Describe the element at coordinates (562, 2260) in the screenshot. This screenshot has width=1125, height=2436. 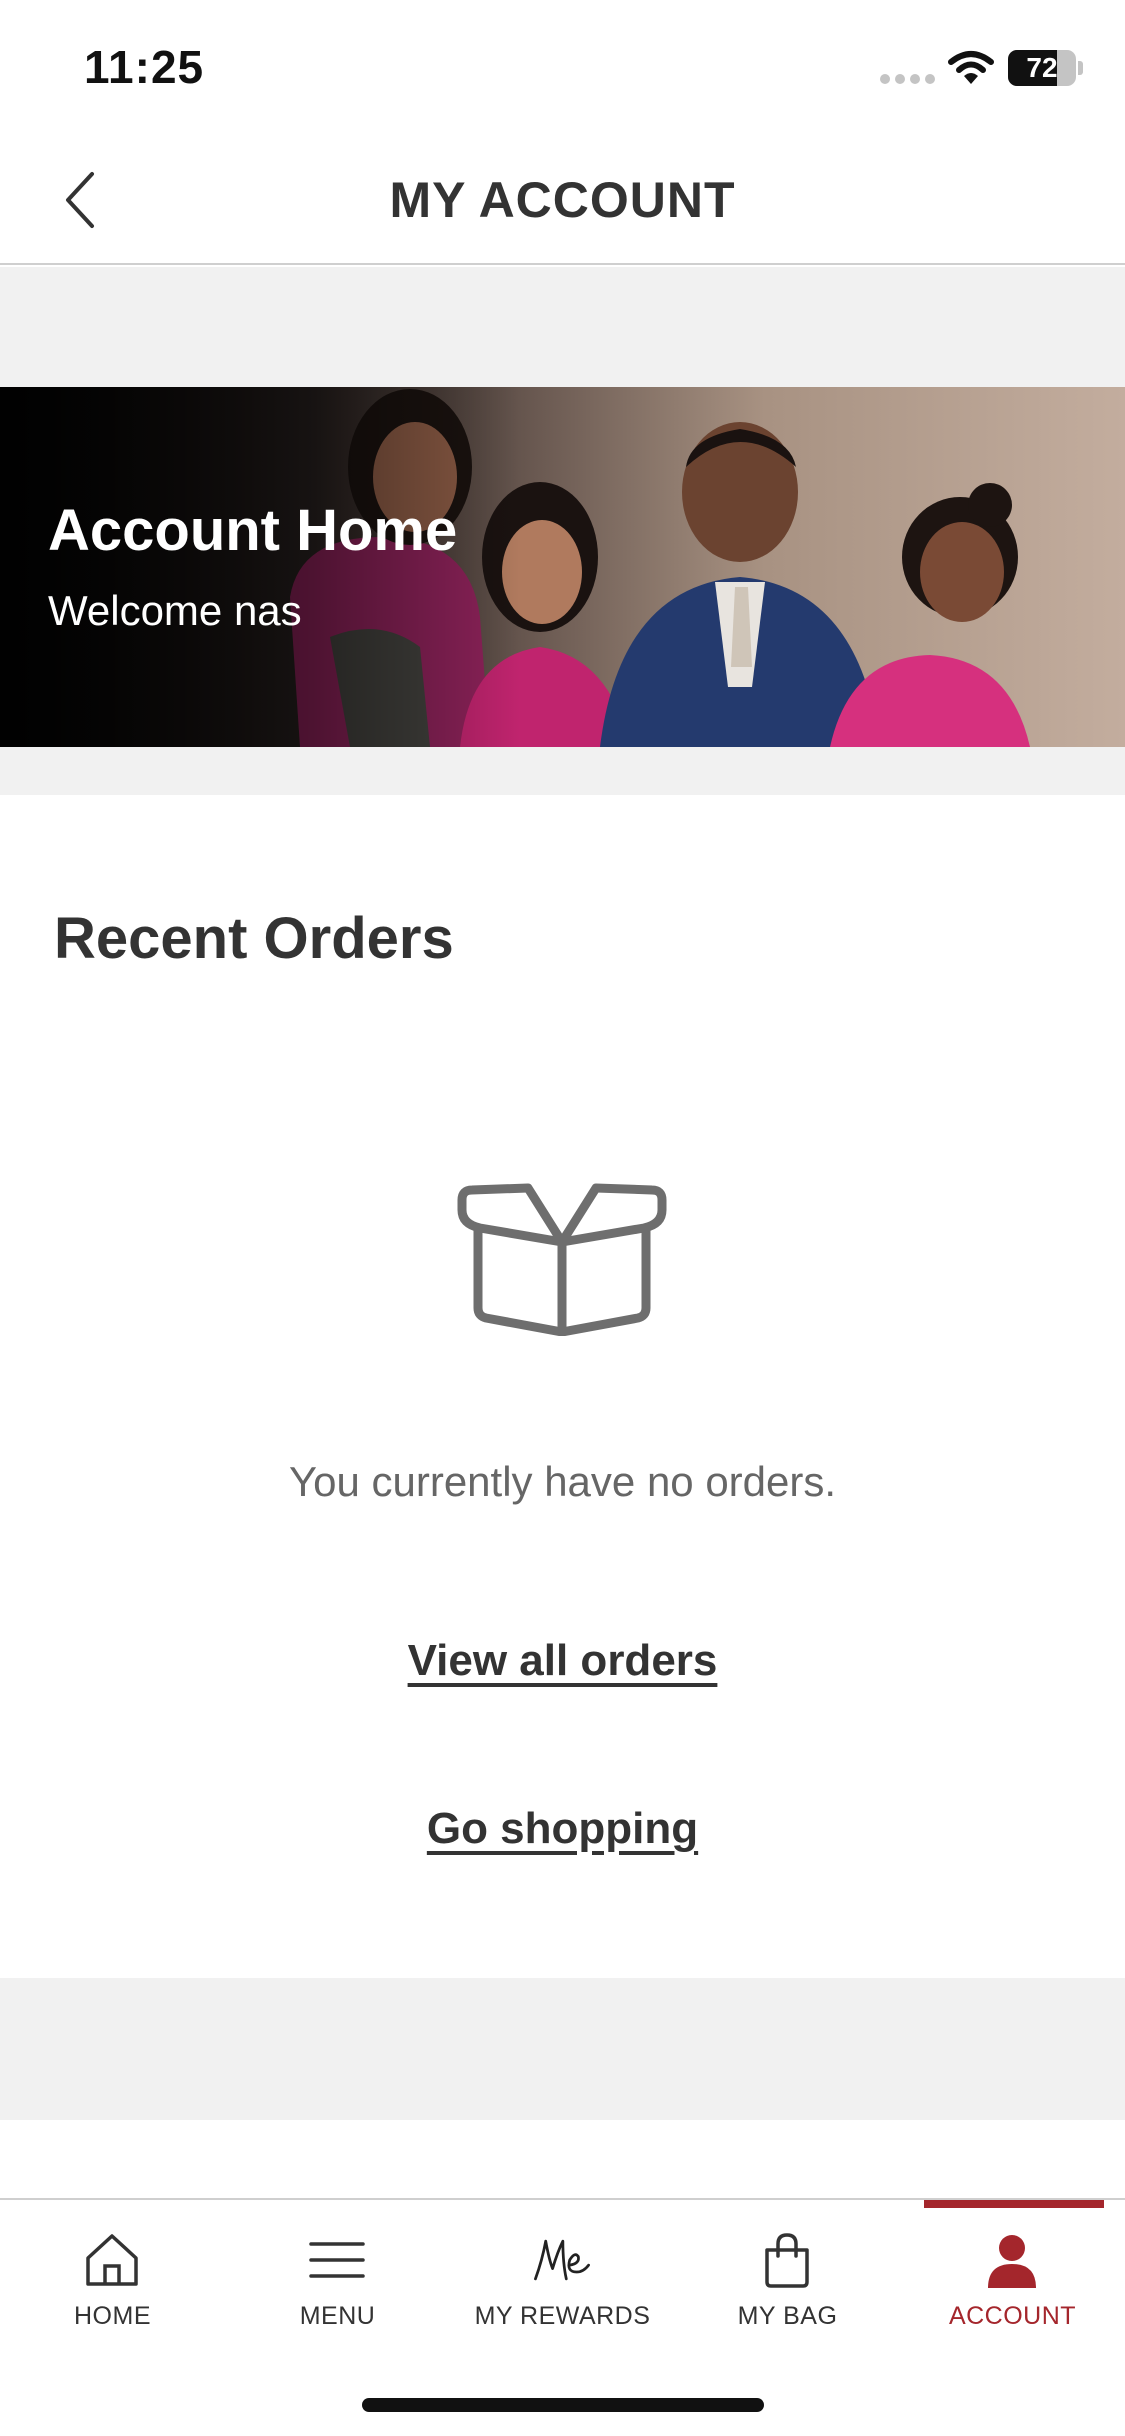
I see `me-rewards-icon` at that location.